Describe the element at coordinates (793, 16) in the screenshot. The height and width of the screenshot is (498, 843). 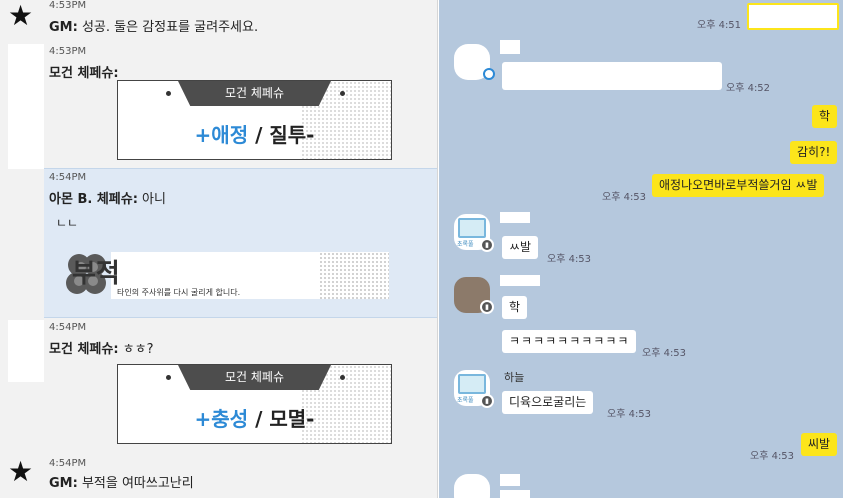
I see `chat-bubble-mine` at that location.